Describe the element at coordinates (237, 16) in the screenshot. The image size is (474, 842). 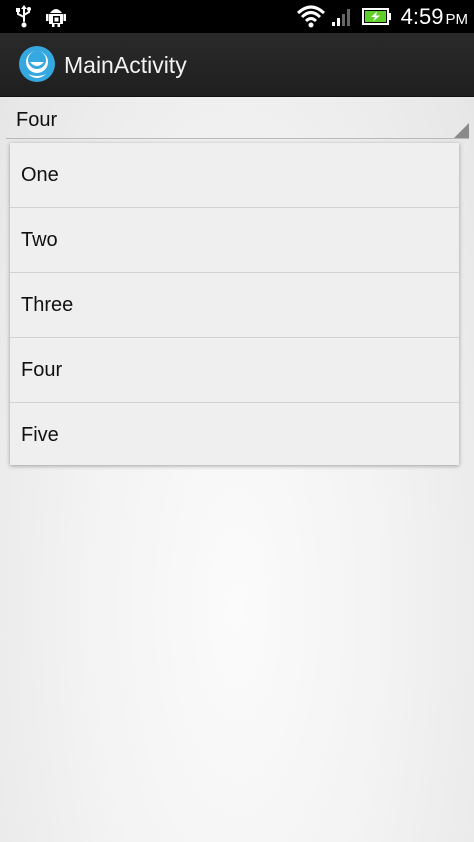
I see `status-bar: 4:59 PM` at that location.